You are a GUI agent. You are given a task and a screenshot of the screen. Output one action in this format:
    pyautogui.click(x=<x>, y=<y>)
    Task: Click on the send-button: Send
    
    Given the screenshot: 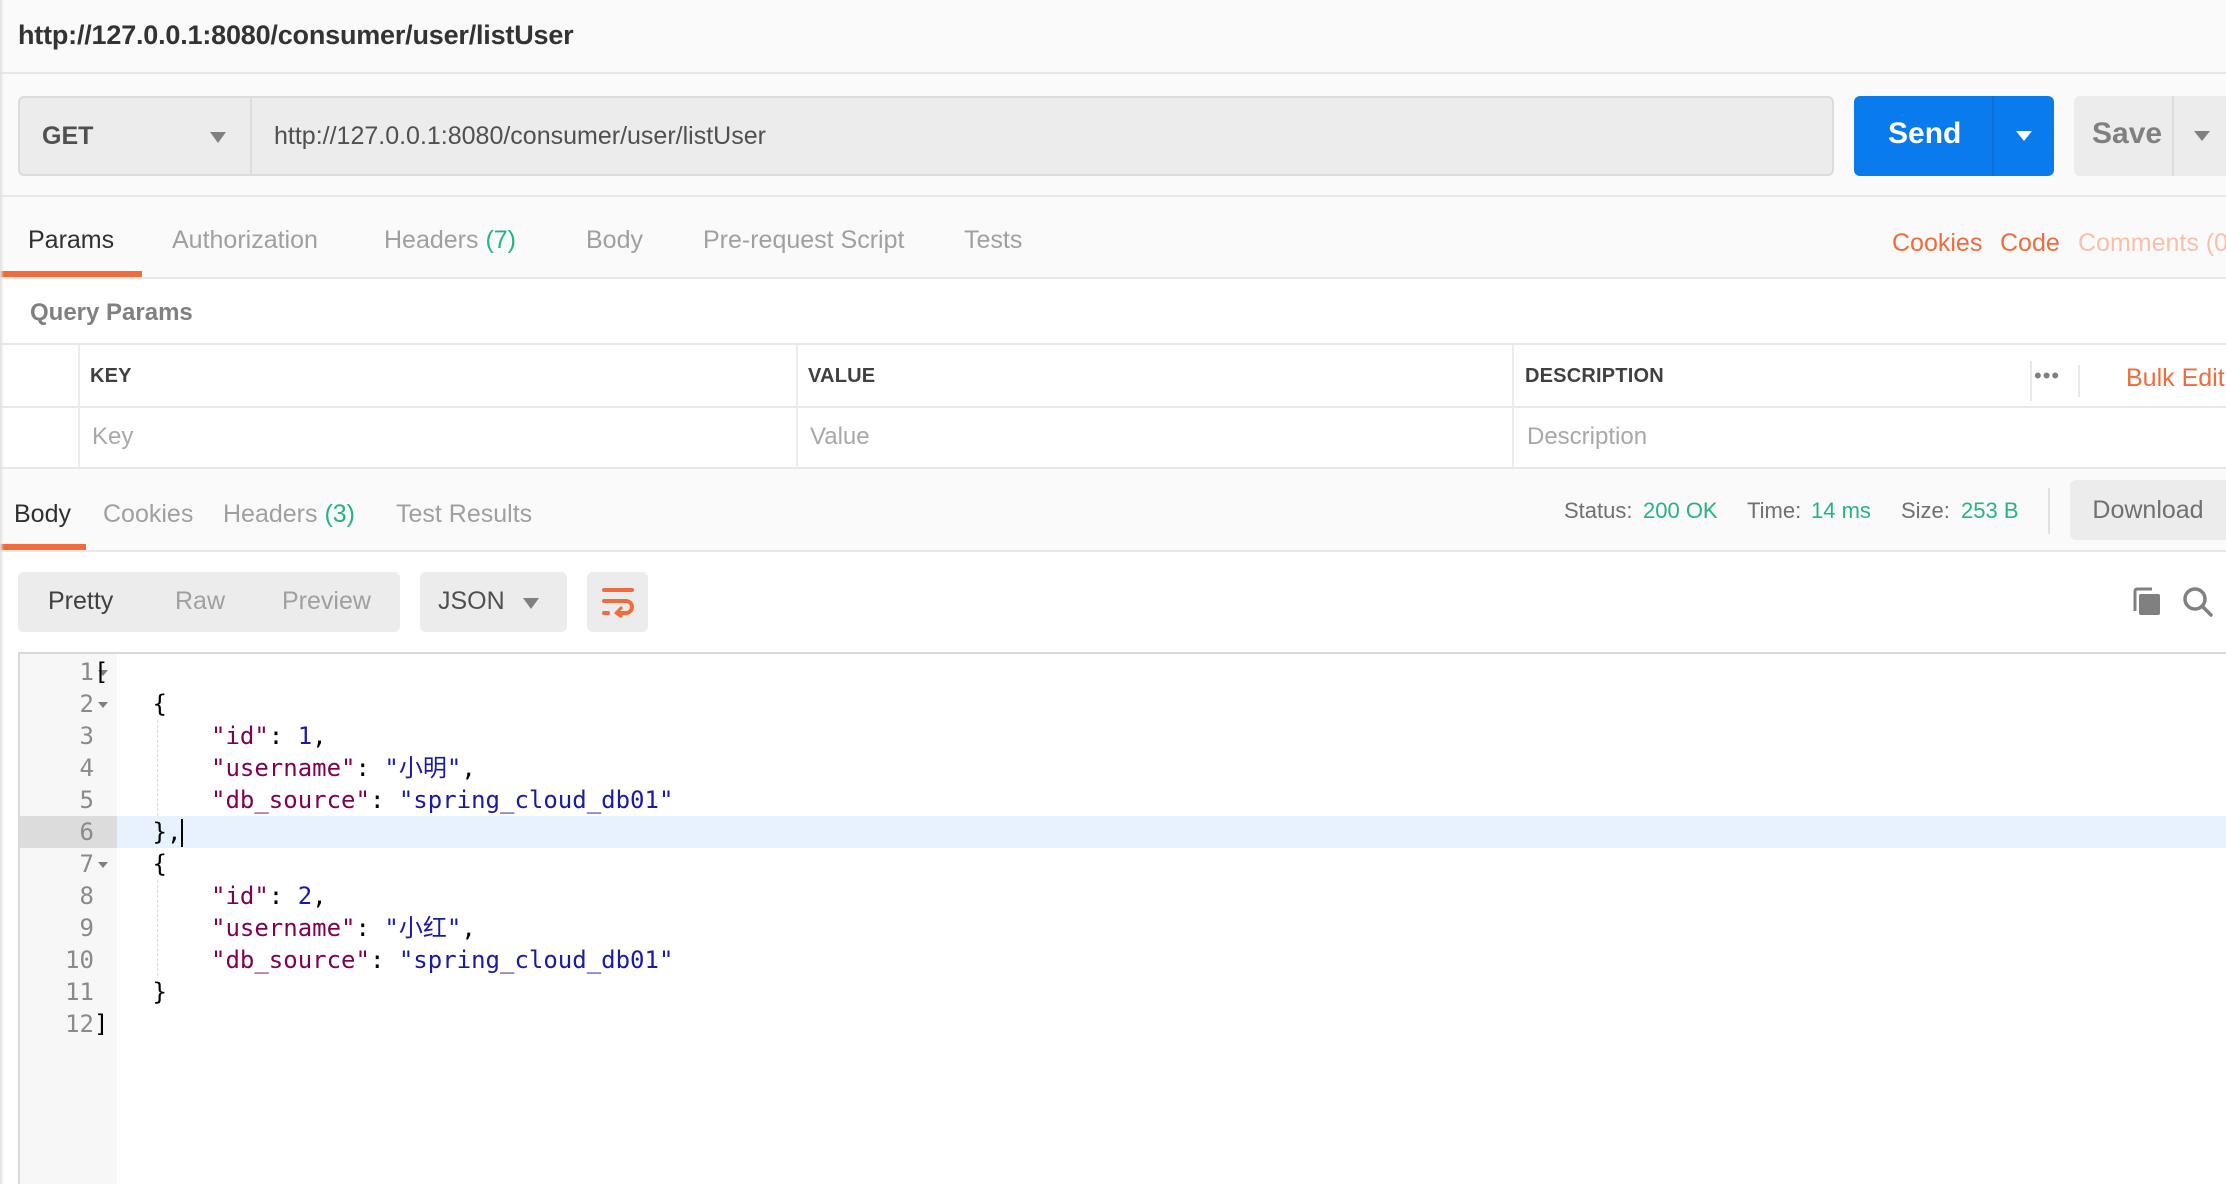 What is the action you would take?
    pyautogui.click(x=1954, y=136)
    